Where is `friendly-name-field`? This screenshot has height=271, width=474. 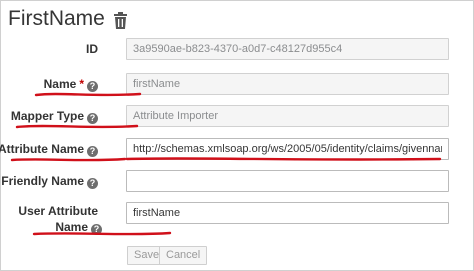
friendly-name-field is located at coordinates (287, 181).